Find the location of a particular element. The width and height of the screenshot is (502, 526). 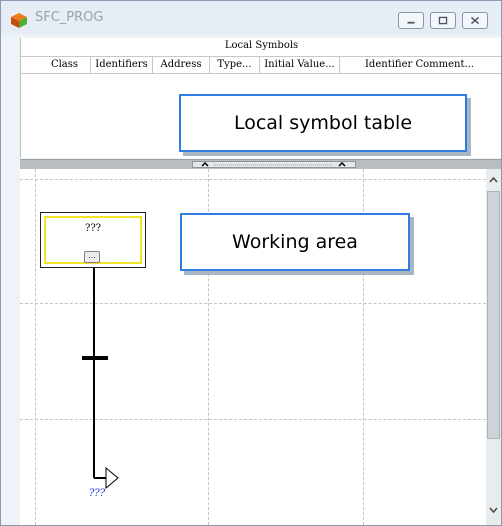

column-header-identifiers: Identifiers is located at coordinates (122, 65).